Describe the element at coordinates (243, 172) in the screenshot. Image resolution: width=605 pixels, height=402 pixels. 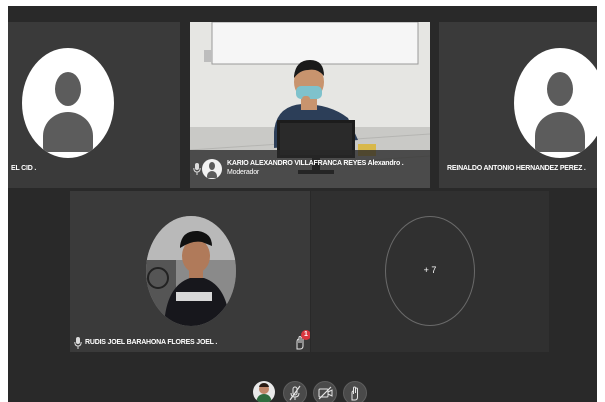
I see `participant-role: Moderador` at that location.